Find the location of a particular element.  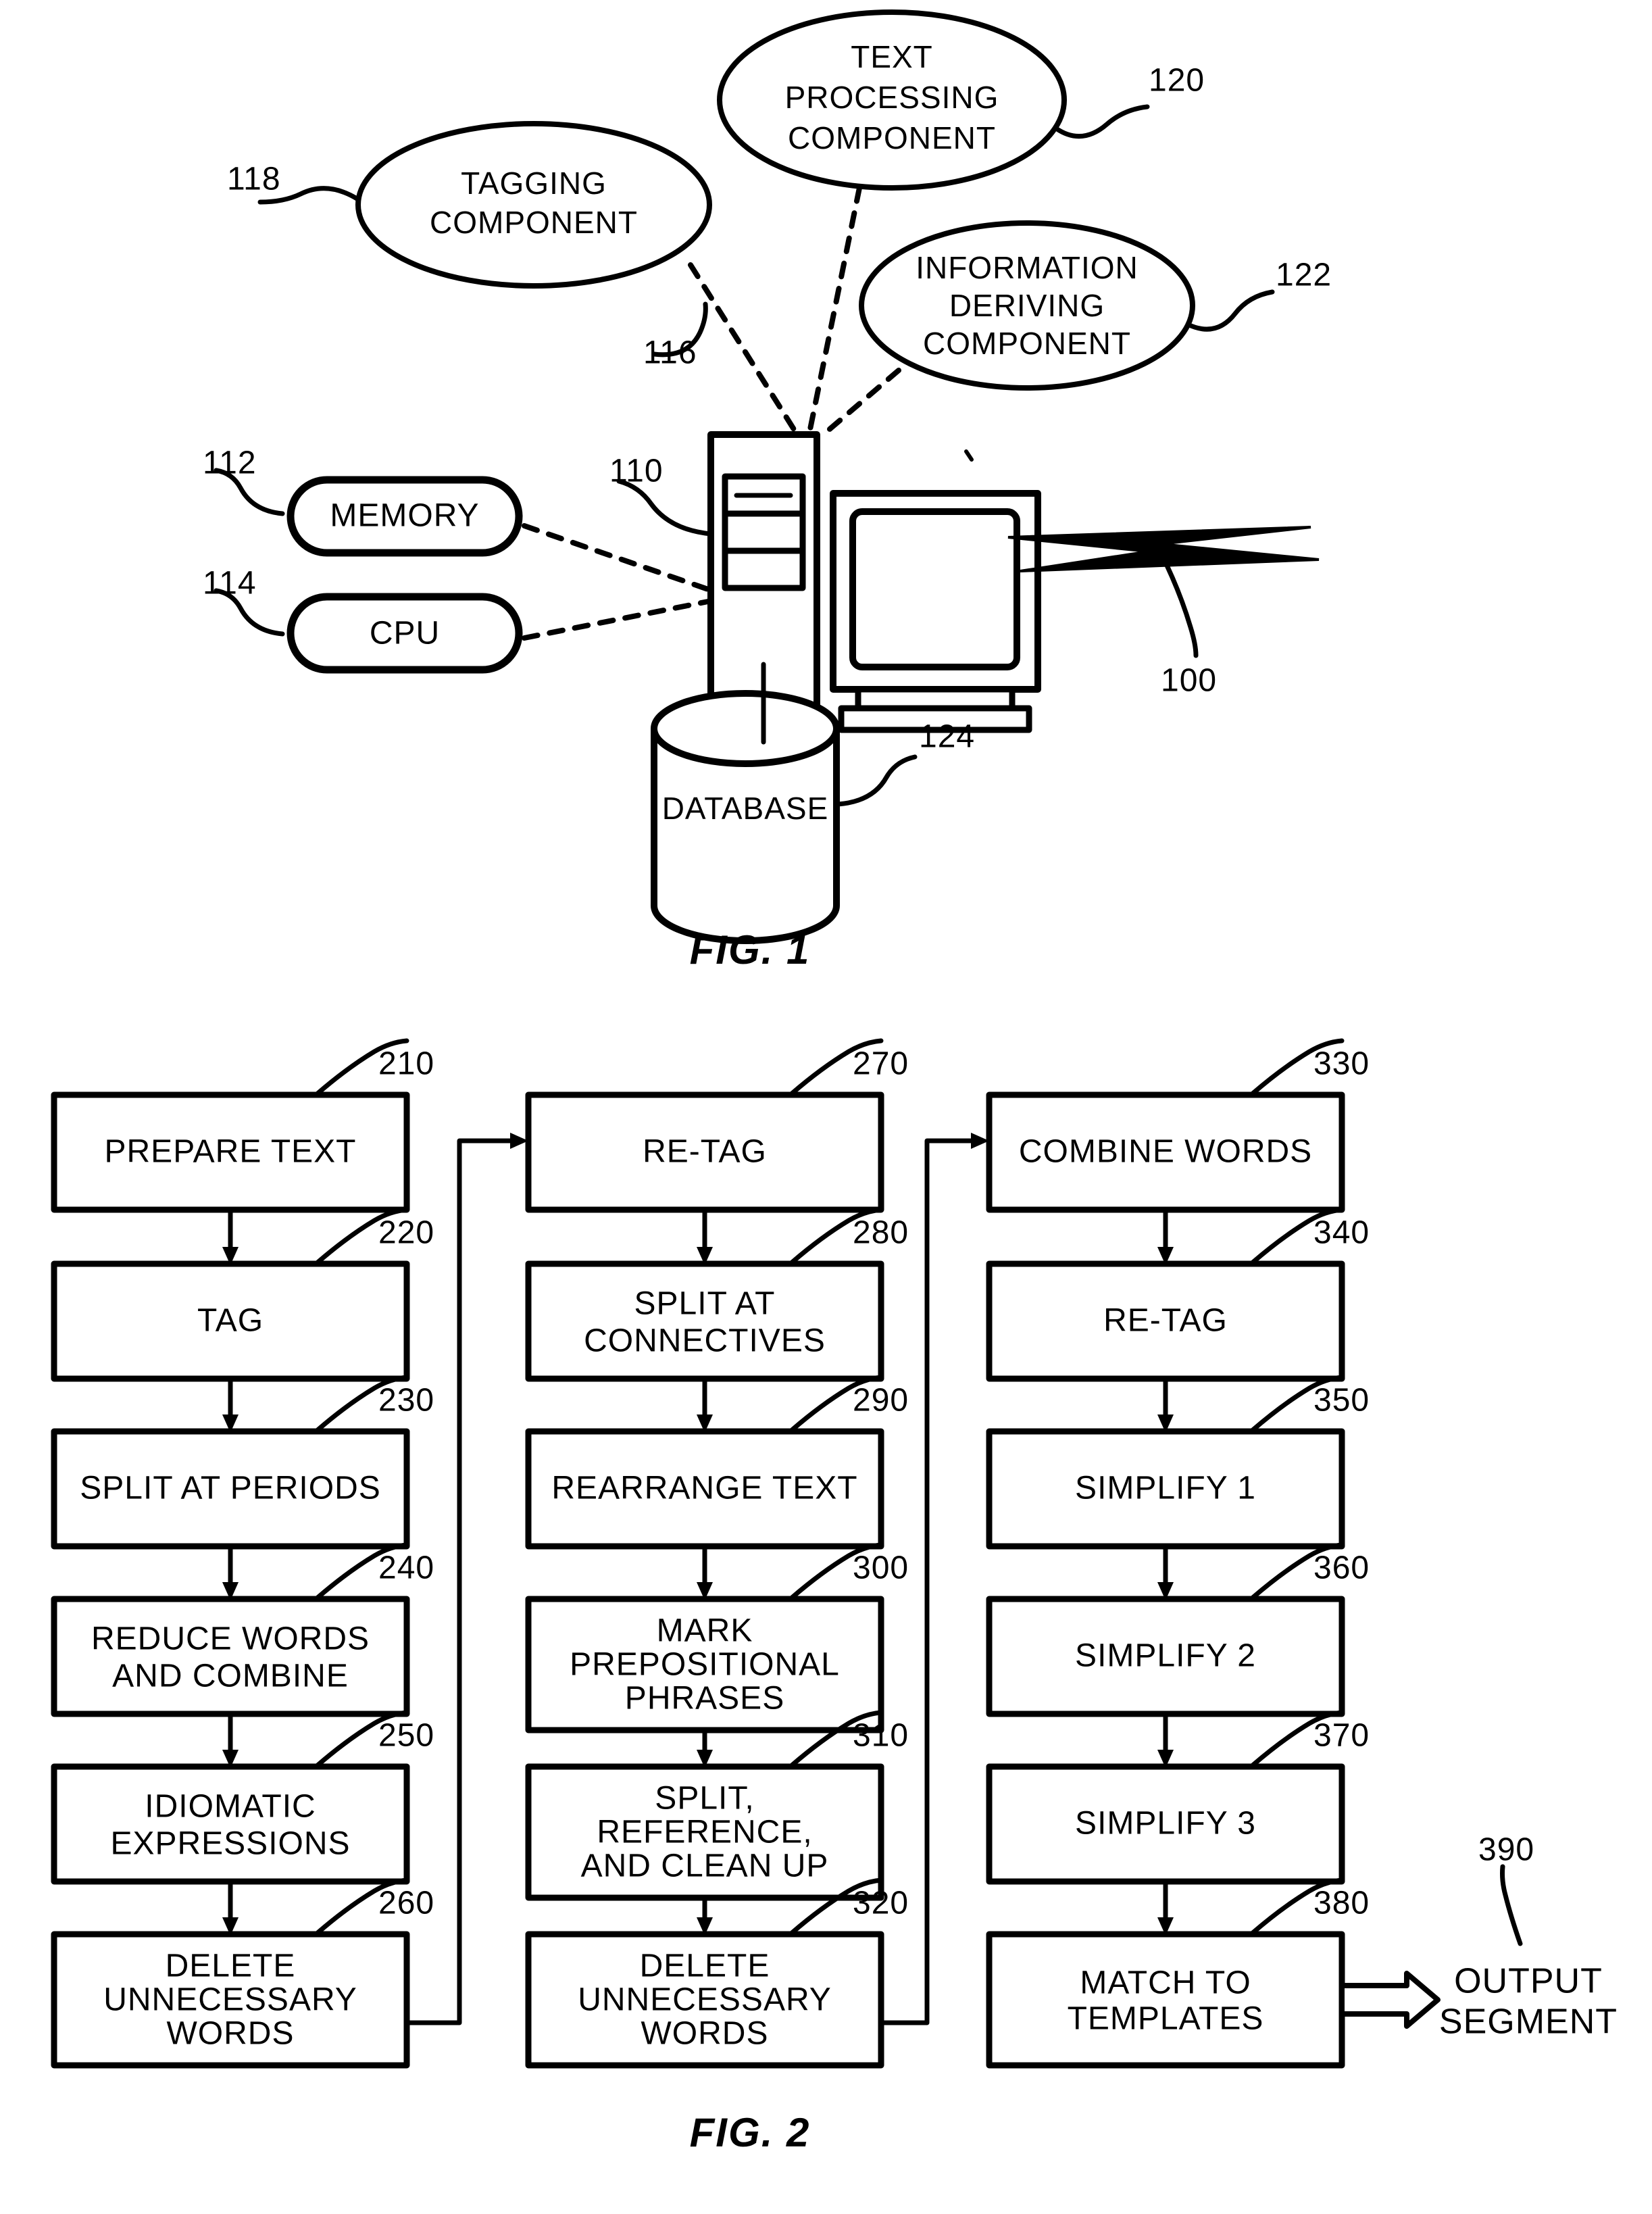

figure-2-caption: FIG. 2 is located at coordinates (750, 2132).